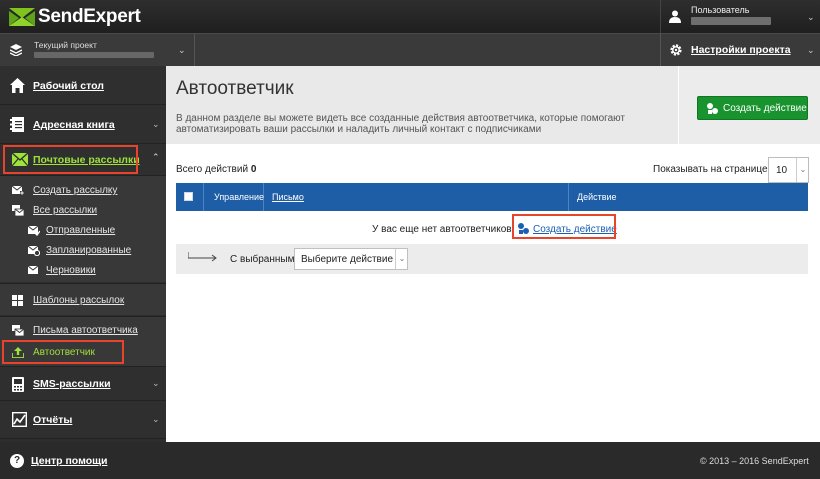 Image resolution: width=820 pixels, height=479 pixels. I want to click on total-actions: Всего действий 0, so click(216, 169).